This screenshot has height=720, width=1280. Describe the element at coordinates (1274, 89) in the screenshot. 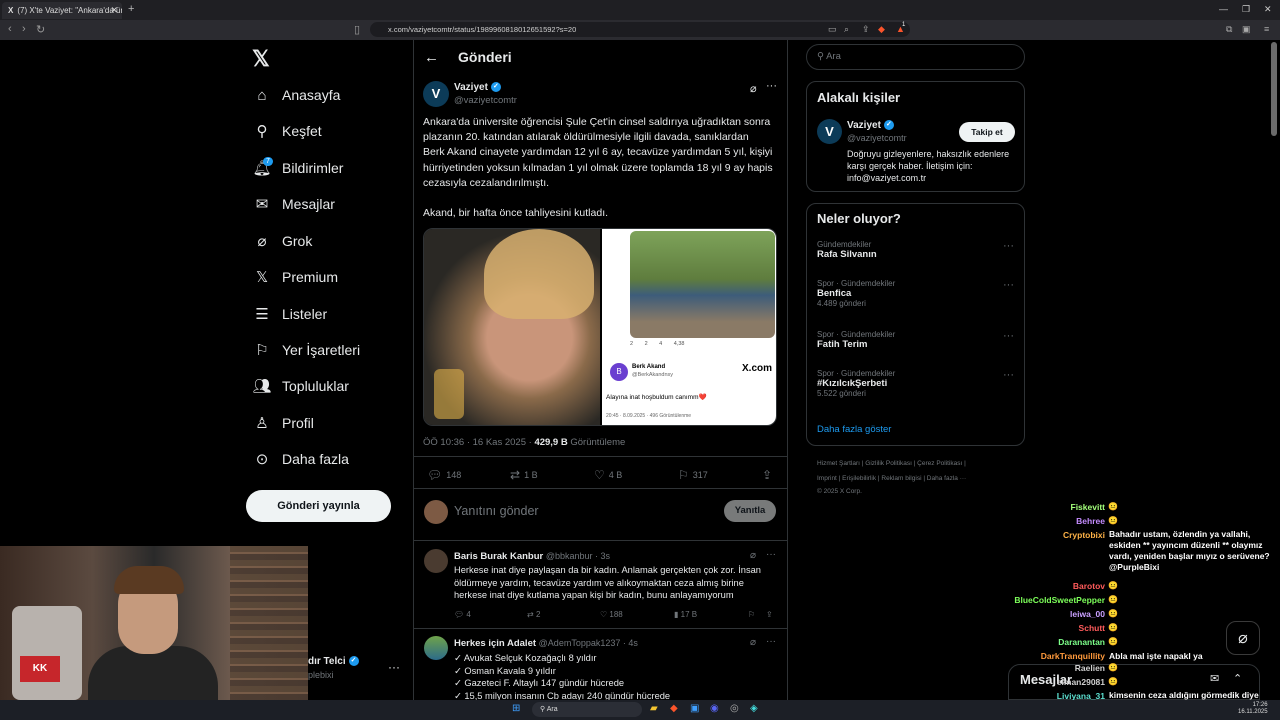

I see `scrollbar` at that location.